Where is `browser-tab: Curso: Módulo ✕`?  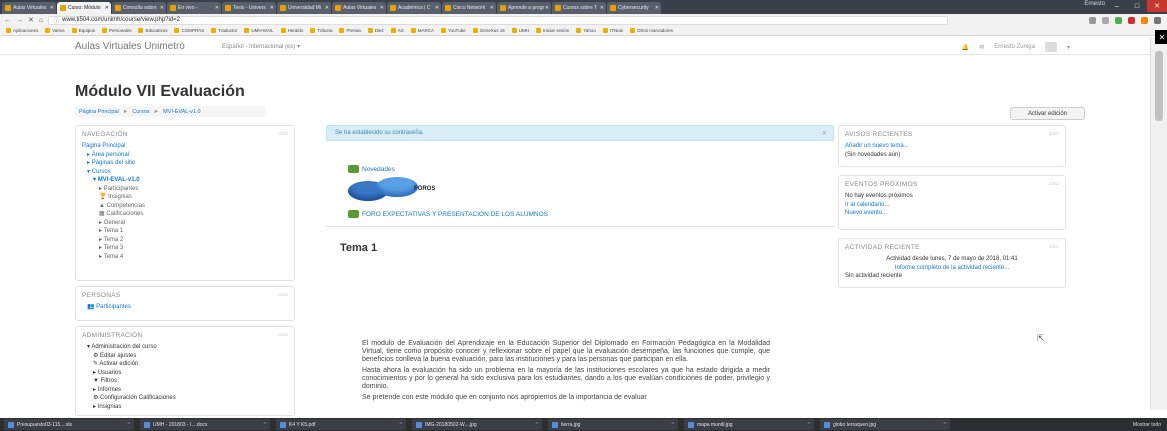 browser-tab: Curso: Módulo ✕ is located at coordinates (84, 8).